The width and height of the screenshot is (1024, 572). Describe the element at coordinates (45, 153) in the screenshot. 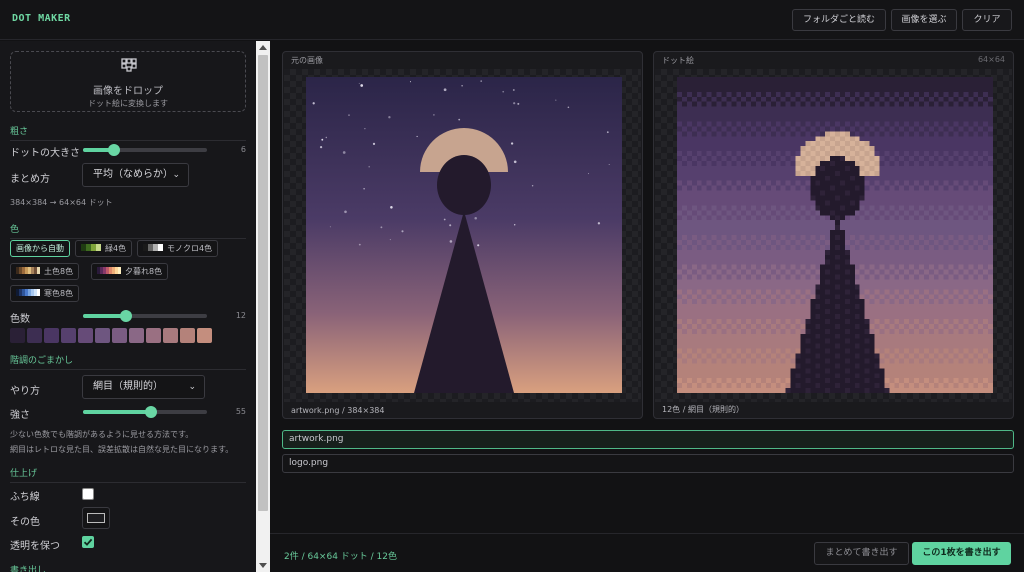

I see `dot-size-label: ドットの大きさ` at that location.